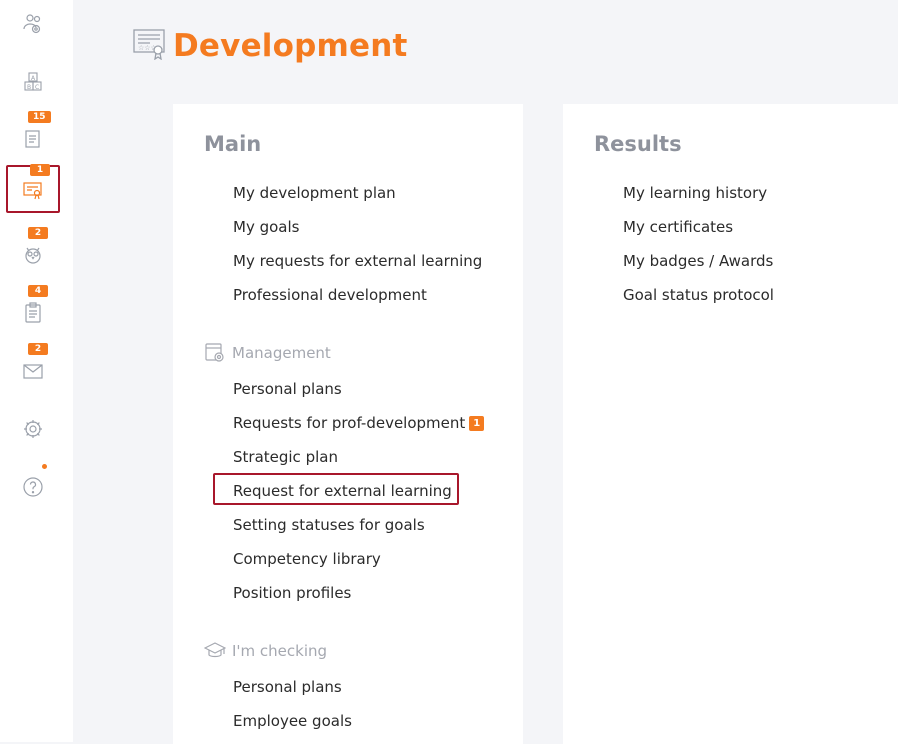  What do you see at coordinates (290, 46) in the screenshot?
I see `page-title: Development` at bounding box center [290, 46].